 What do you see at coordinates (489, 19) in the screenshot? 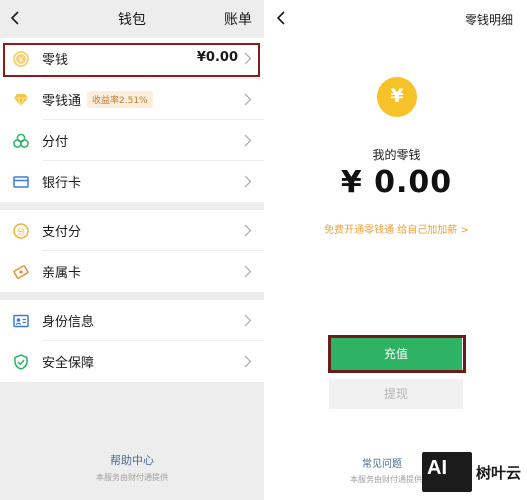
I see `change-details-link: 零钱明细` at bounding box center [489, 19].